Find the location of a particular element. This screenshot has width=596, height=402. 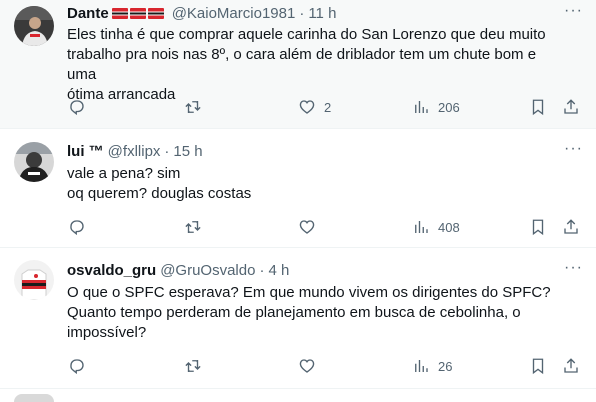

like-button: 2 is located at coordinates (314, 107).